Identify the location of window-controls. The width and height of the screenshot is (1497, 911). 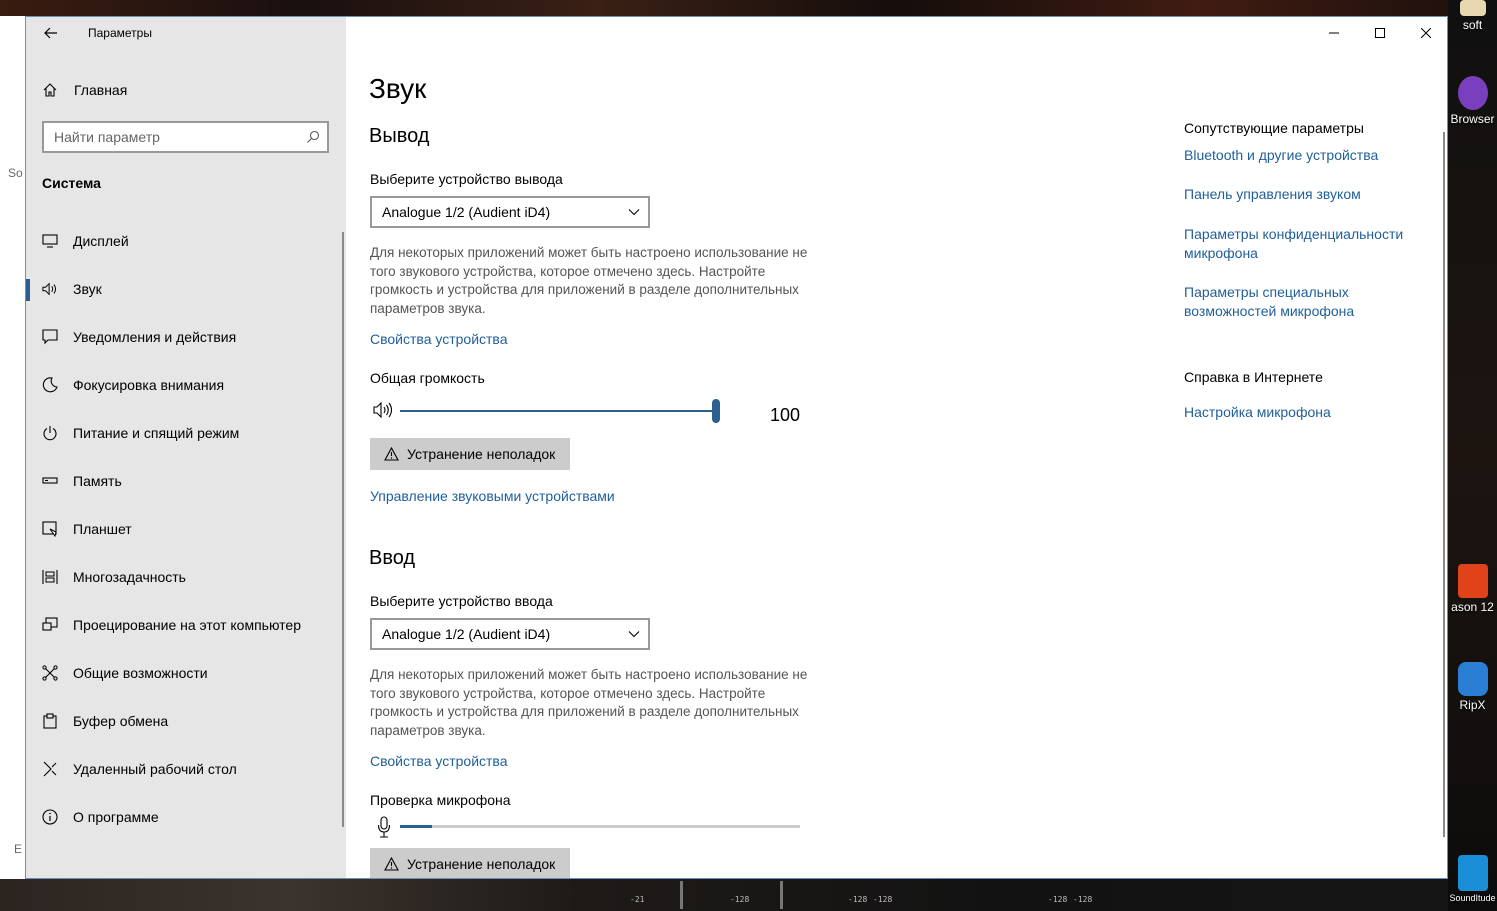
(1379, 33).